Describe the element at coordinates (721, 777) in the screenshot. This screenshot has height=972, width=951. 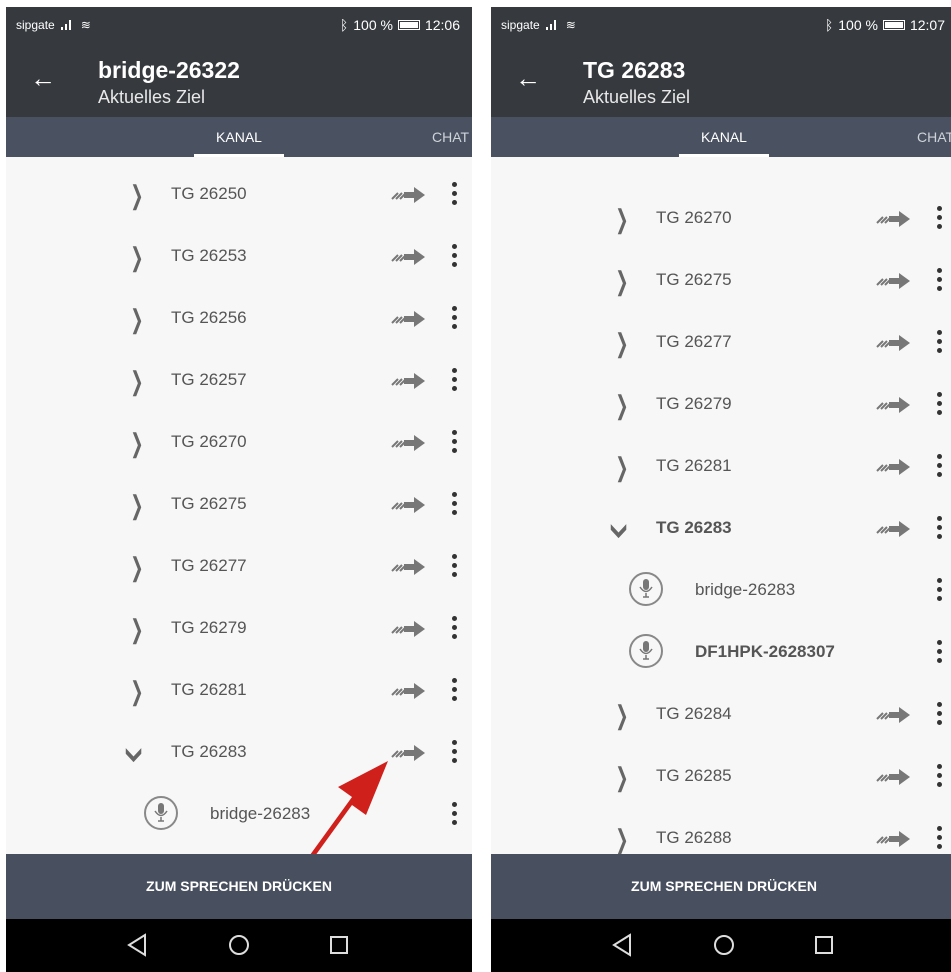
I see `channel-row: ❯ TG 26285` at that location.